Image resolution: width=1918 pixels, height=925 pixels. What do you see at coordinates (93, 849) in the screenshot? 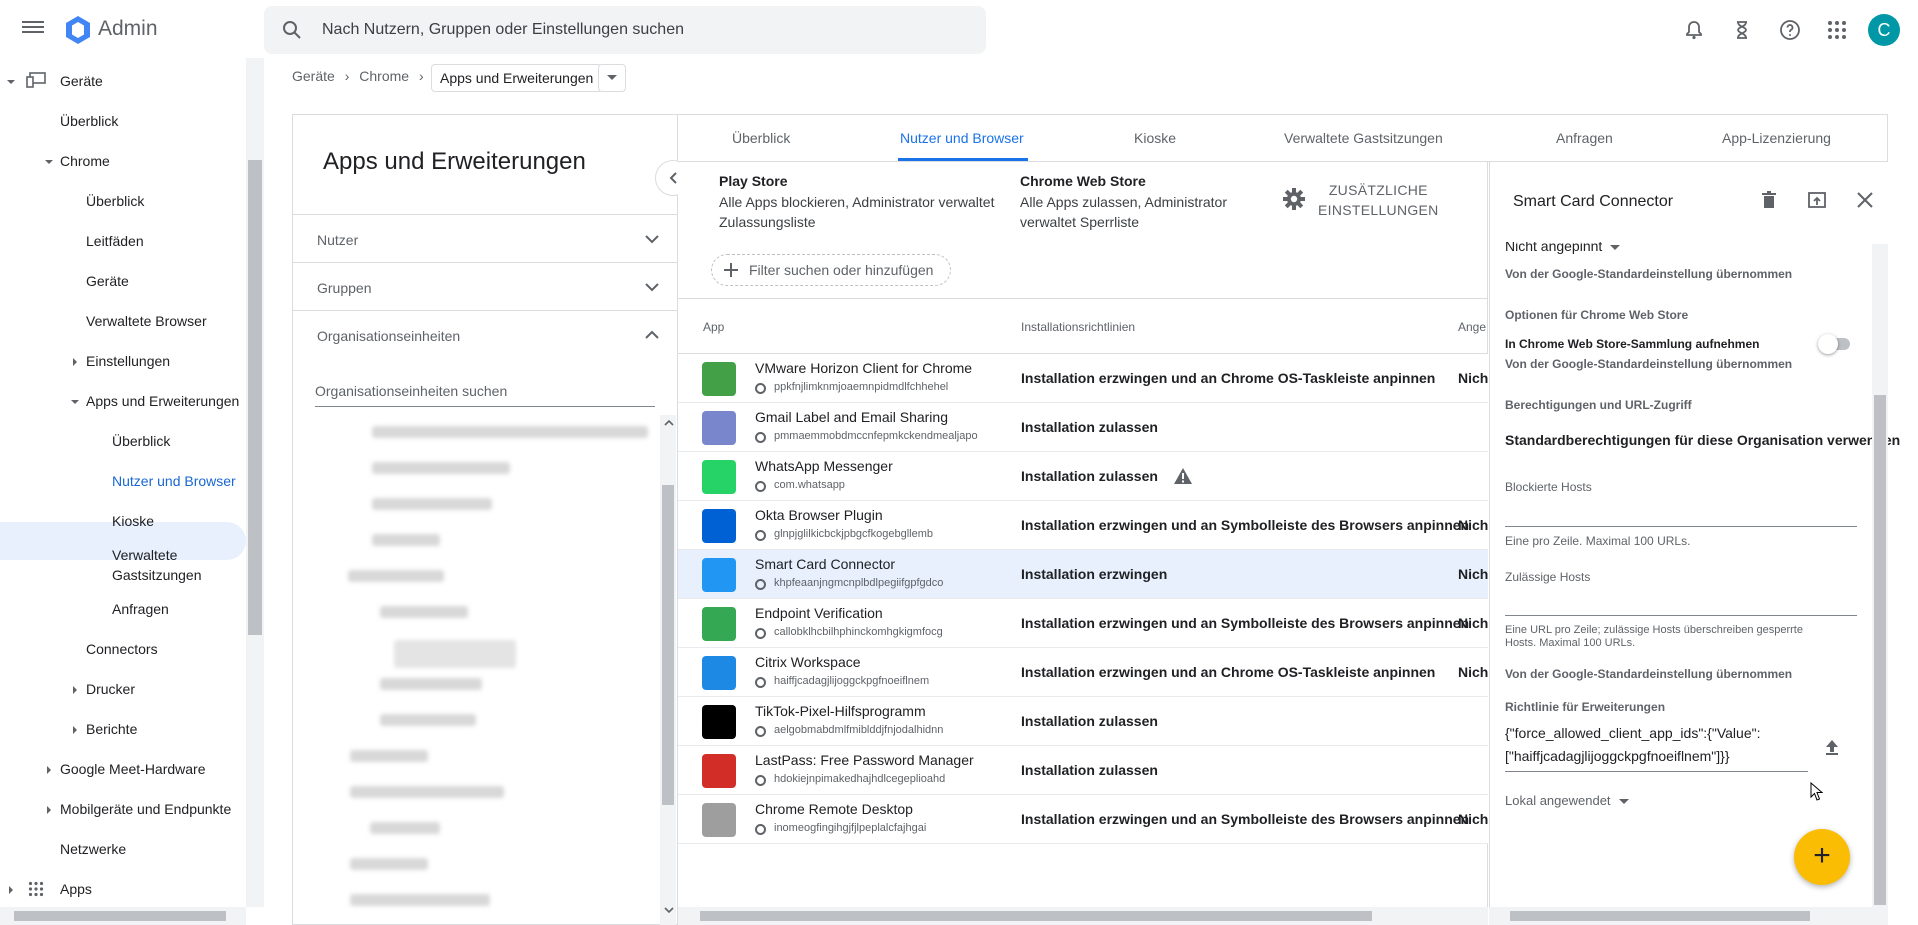
I see `sidebar-item-networks: Netzwerke` at bounding box center [93, 849].